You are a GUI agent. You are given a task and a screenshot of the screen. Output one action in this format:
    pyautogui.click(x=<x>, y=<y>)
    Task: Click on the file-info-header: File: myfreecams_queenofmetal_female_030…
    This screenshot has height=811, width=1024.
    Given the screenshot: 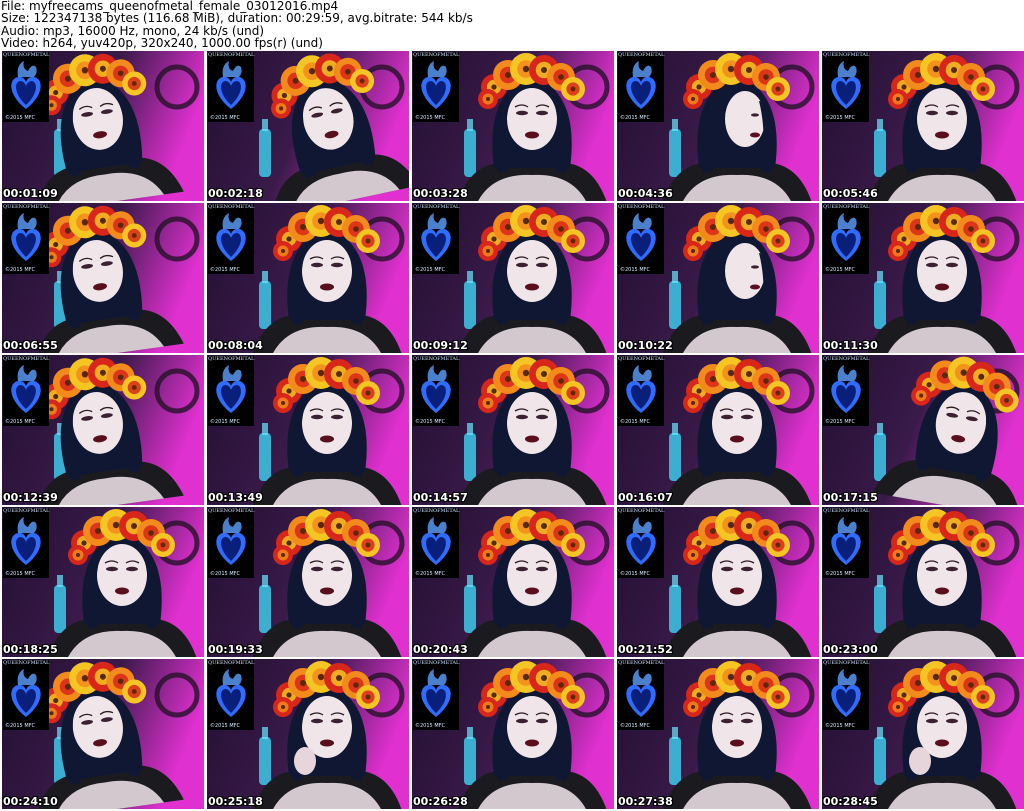 What is the action you would take?
    pyautogui.click(x=512, y=25)
    